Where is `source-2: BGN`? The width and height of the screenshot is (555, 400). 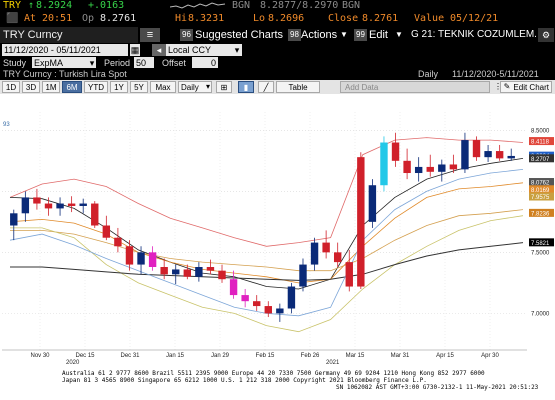 source-2: BGN is located at coordinates (351, 5).